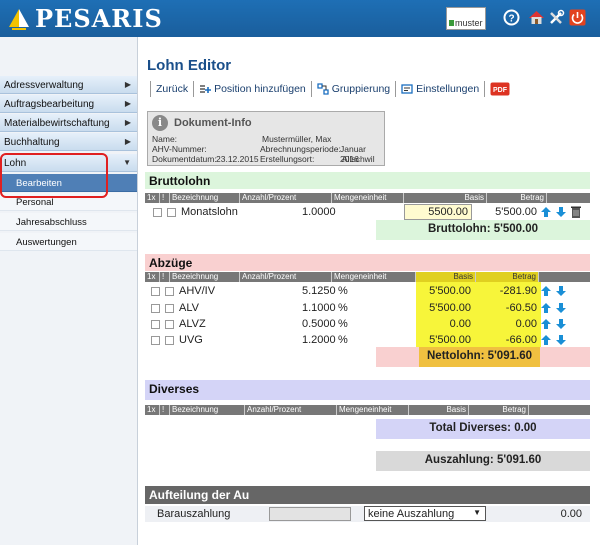  I want to click on row-bezeichnung: ALV, so click(189, 308).